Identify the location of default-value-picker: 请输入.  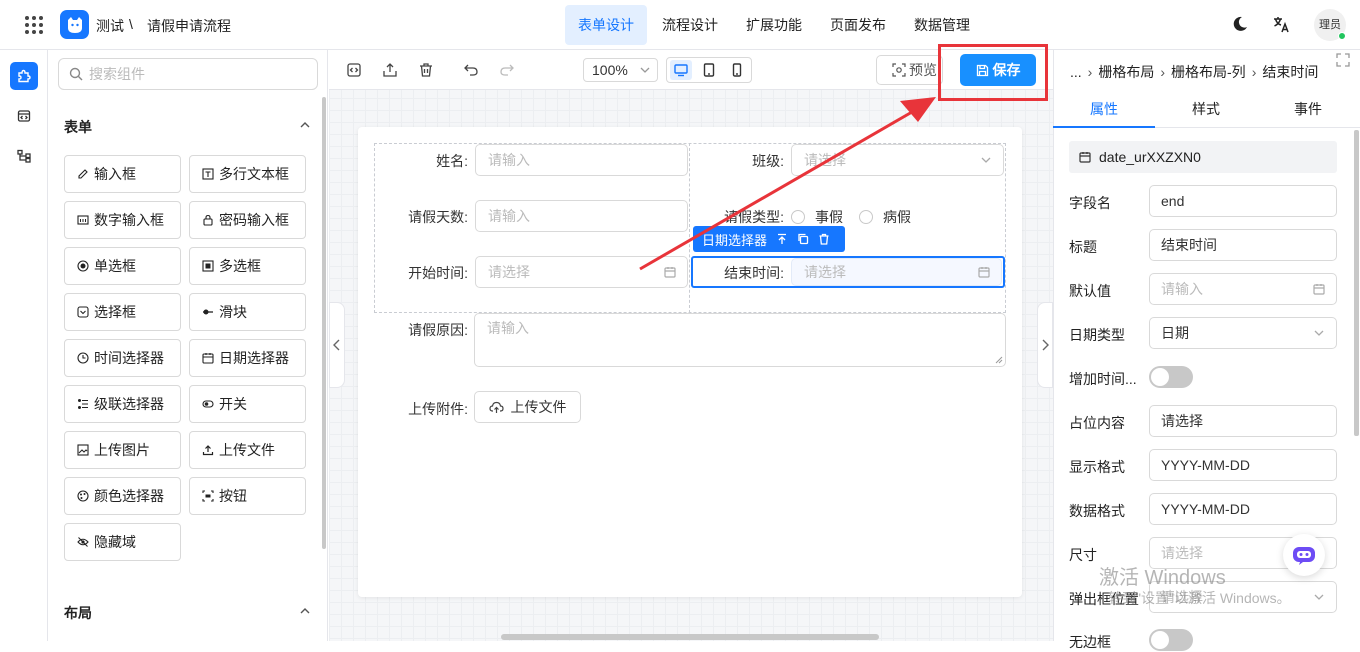
(1243, 289).